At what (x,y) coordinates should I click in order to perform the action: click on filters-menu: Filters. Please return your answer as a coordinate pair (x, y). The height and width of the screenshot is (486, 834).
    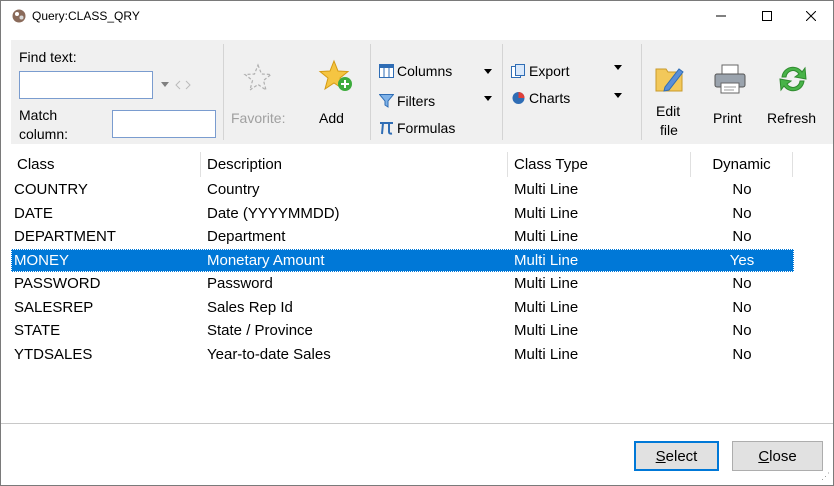
    Looking at the image, I should click on (407, 101).